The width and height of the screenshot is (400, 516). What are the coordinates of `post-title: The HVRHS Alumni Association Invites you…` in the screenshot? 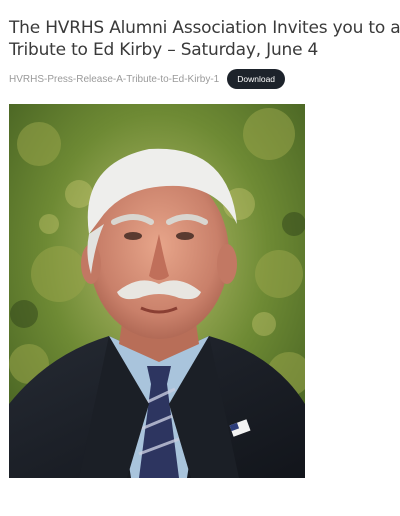 It's located at (204, 39).